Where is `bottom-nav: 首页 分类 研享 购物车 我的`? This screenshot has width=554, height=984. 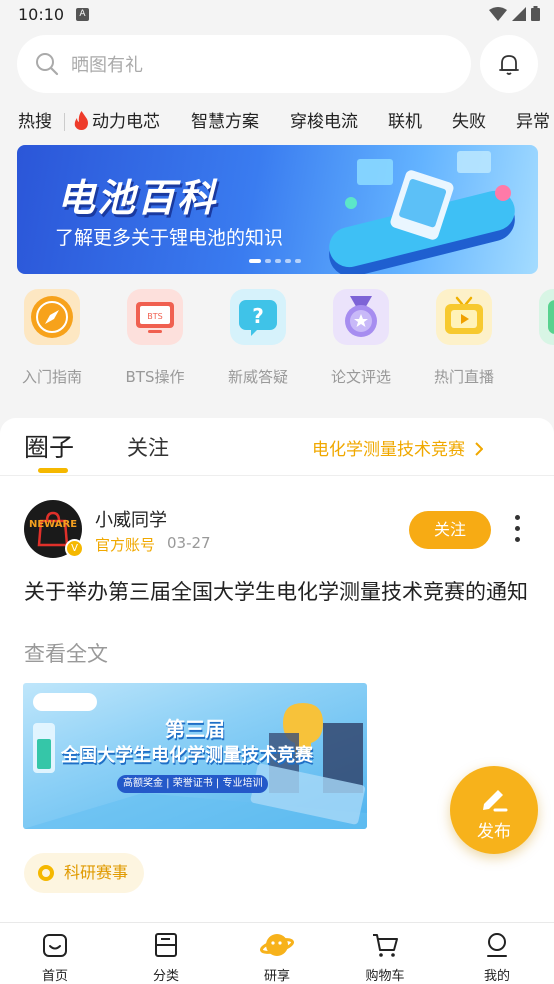
bottom-nav: 首页 分类 研享 购物车 我的 is located at coordinates (277, 953).